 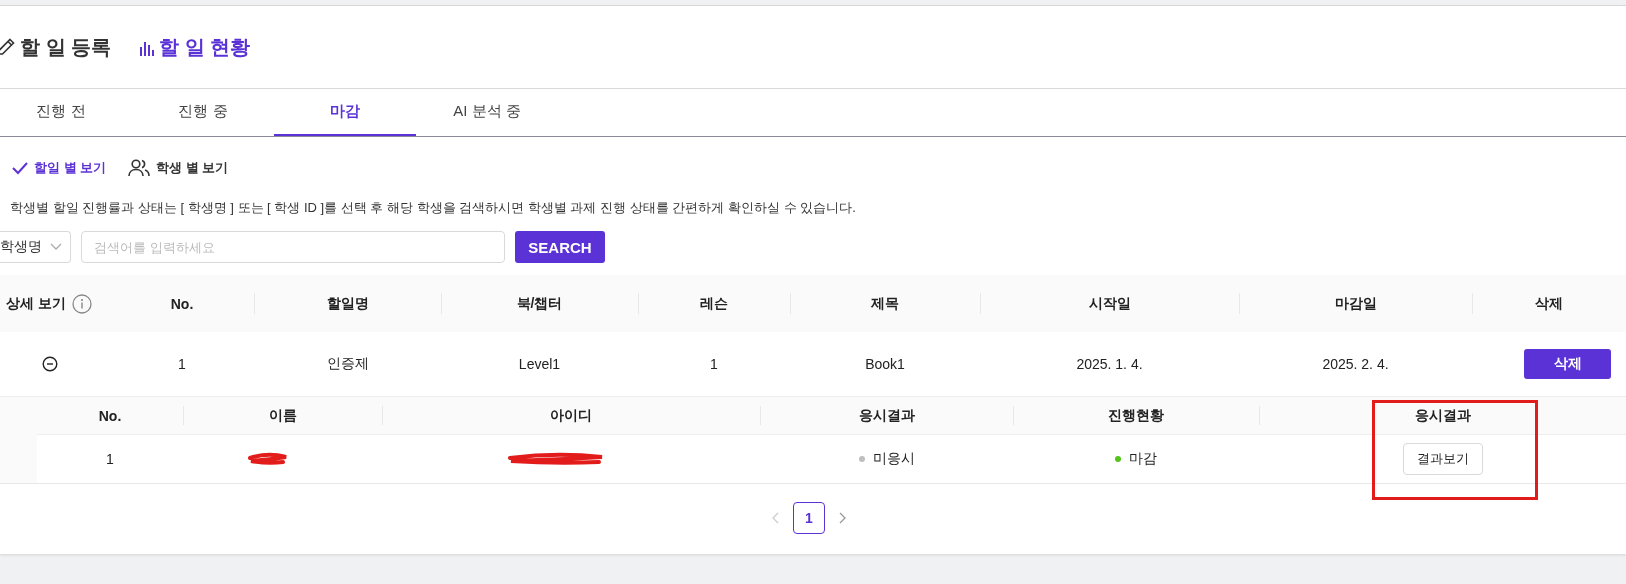 What do you see at coordinates (195, 47) in the screenshot?
I see `header-tab: 할 일 현황` at bounding box center [195, 47].